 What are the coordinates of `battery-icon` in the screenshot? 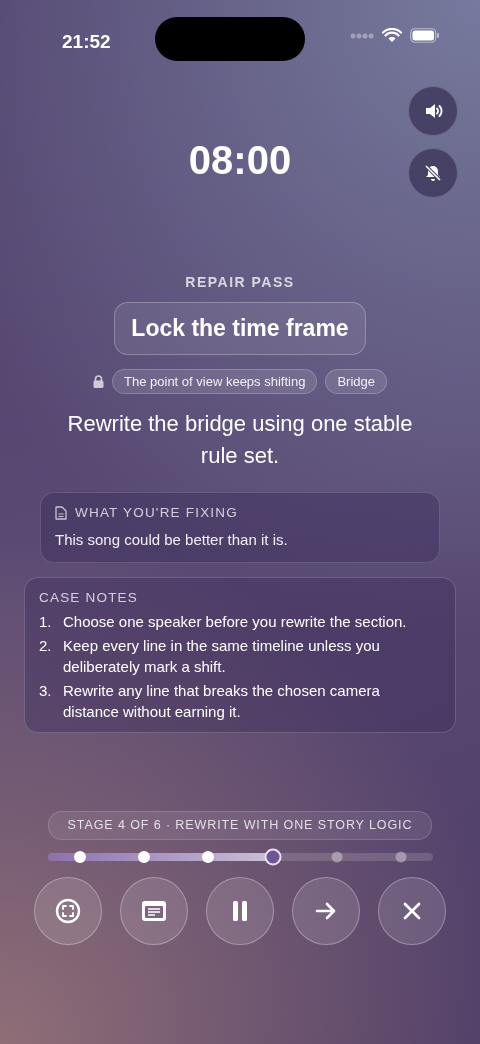 It's located at (425, 35).